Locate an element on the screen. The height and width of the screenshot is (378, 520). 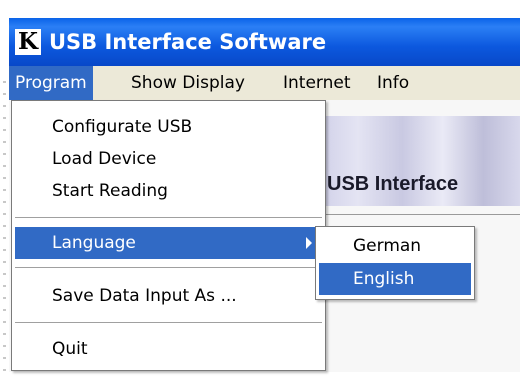
edge-pattern is located at coordinates (4, 228).